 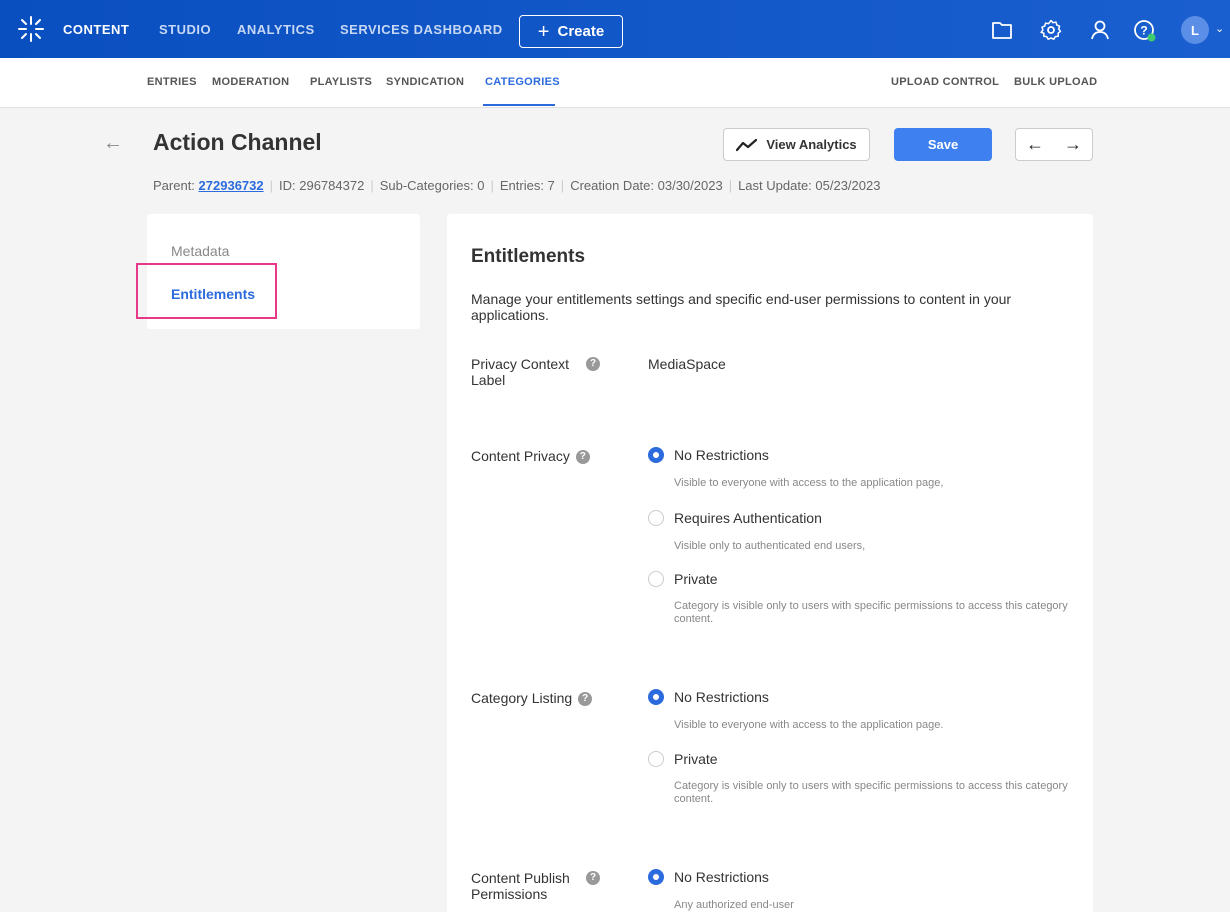 I want to click on category-id: ID: 296784372, so click(x=322, y=185).